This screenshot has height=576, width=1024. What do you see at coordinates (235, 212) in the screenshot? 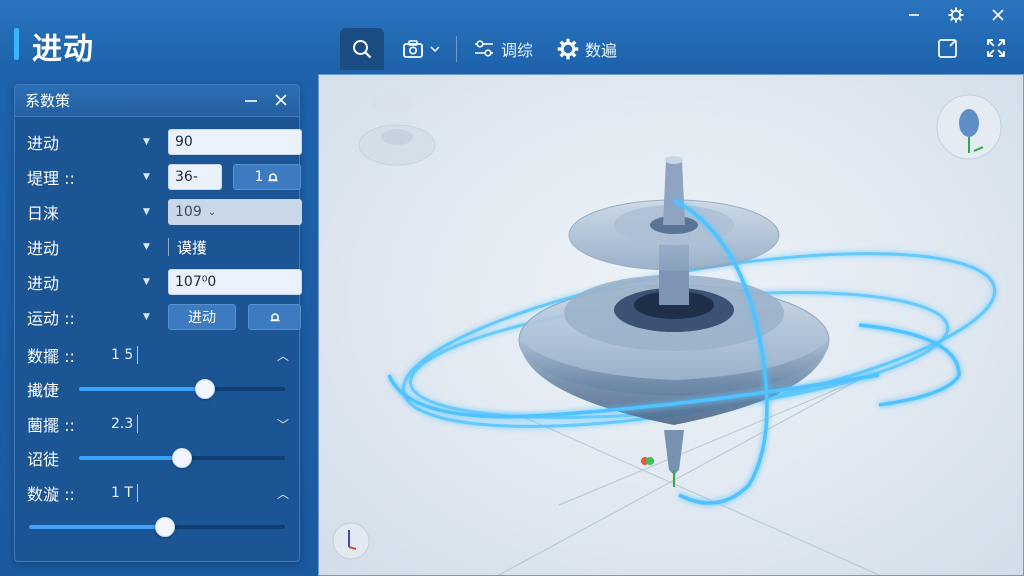
I see `param-select: 109 ⌄` at bounding box center [235, 212].